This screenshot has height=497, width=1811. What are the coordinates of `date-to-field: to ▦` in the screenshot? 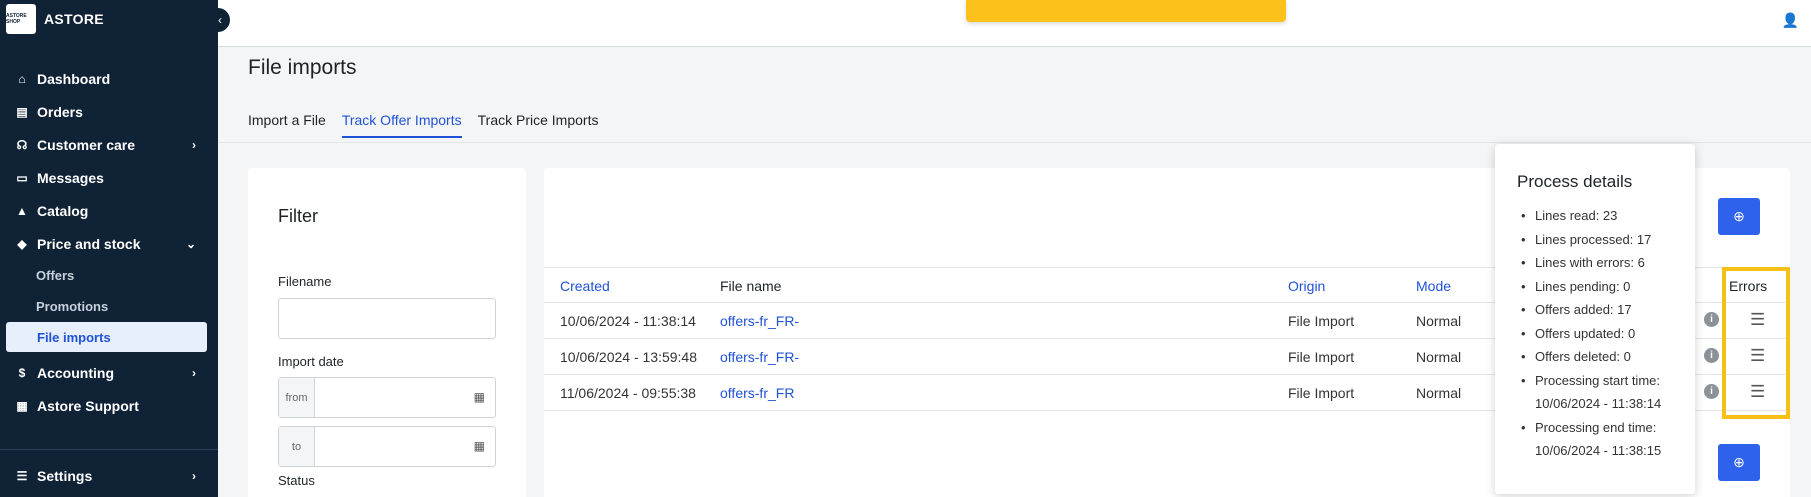 It's located at (387, 446).